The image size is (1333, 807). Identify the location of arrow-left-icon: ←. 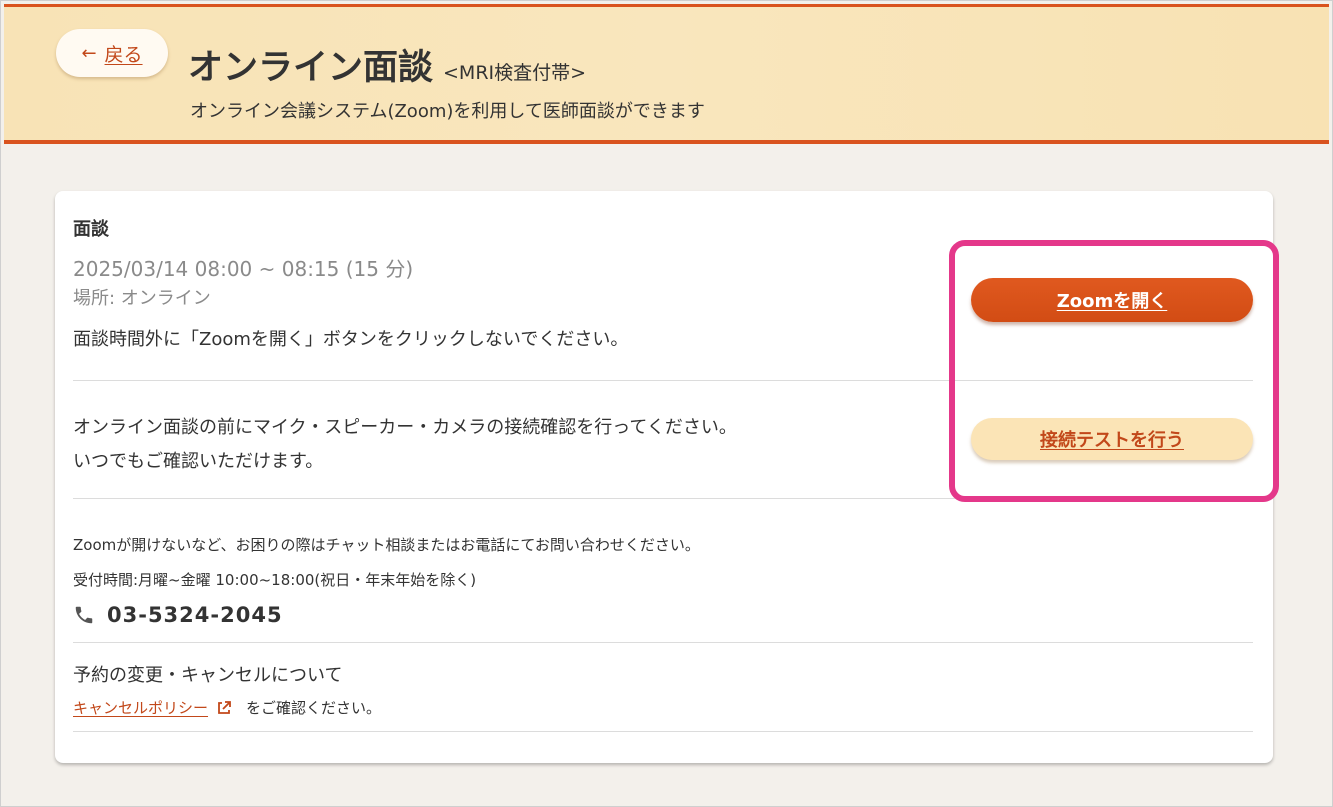
(89, 53).